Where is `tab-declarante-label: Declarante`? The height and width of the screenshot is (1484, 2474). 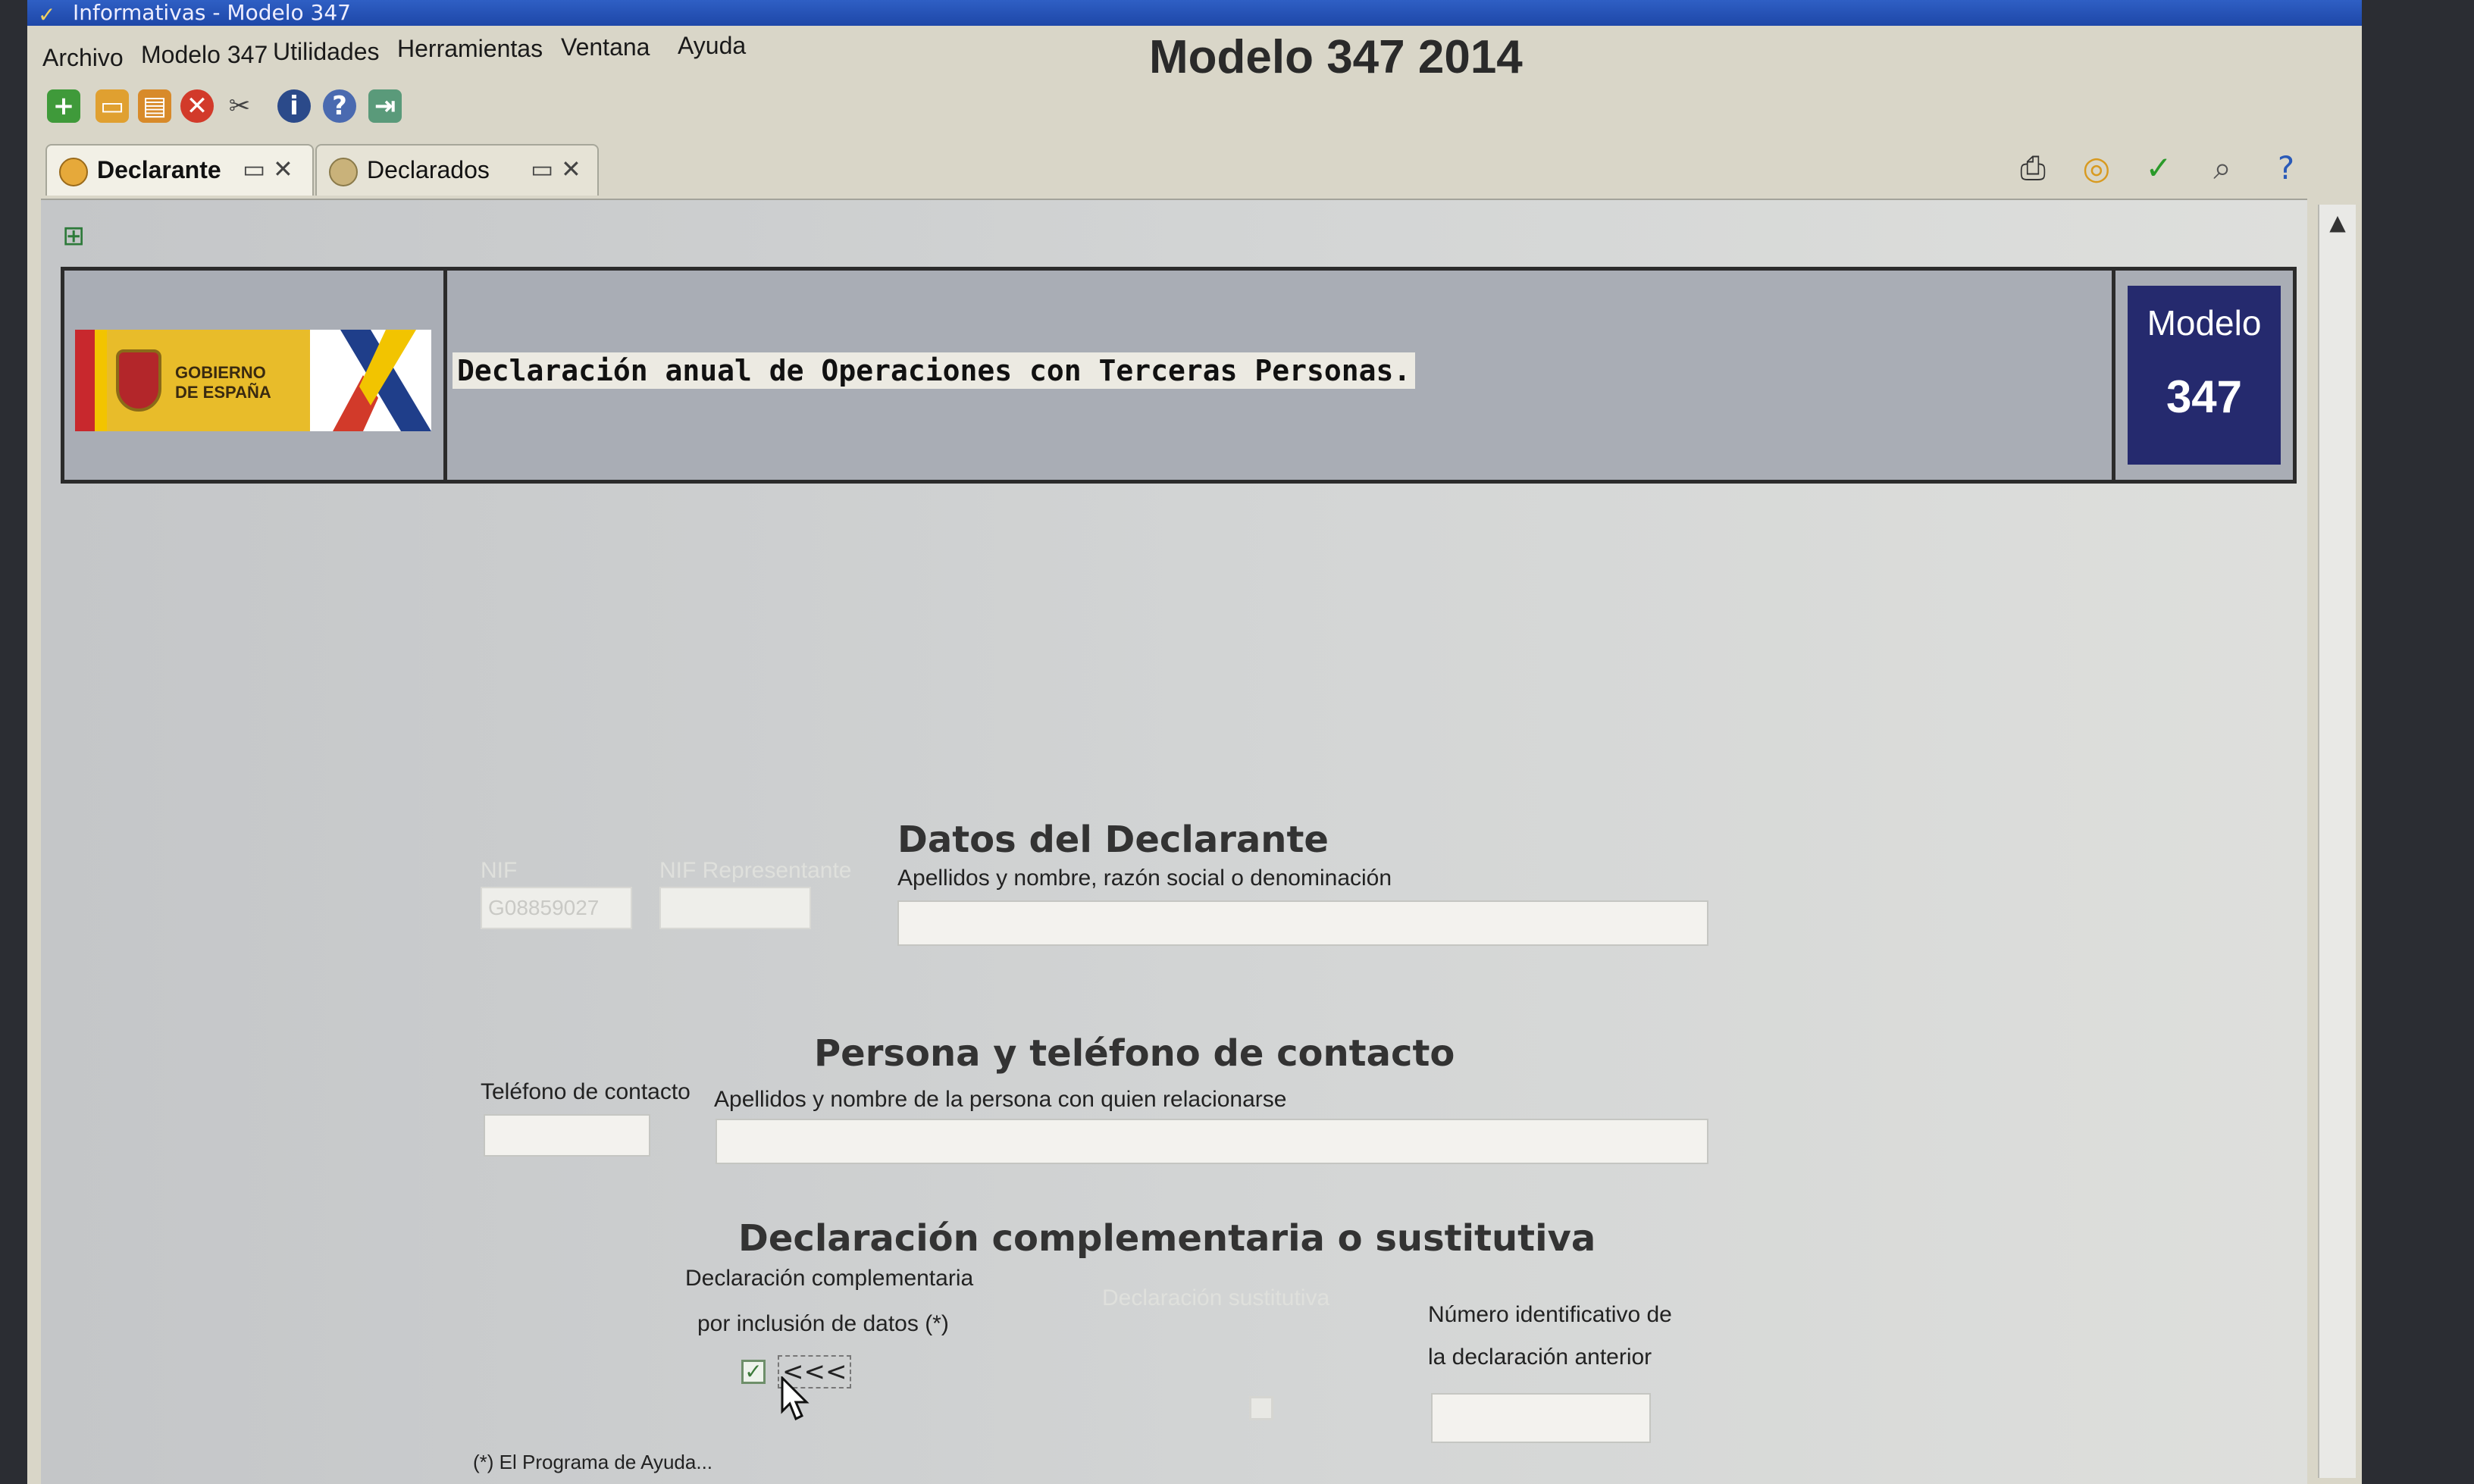
tab-declarante-label: Declarante is located at coordinates (159, 169).